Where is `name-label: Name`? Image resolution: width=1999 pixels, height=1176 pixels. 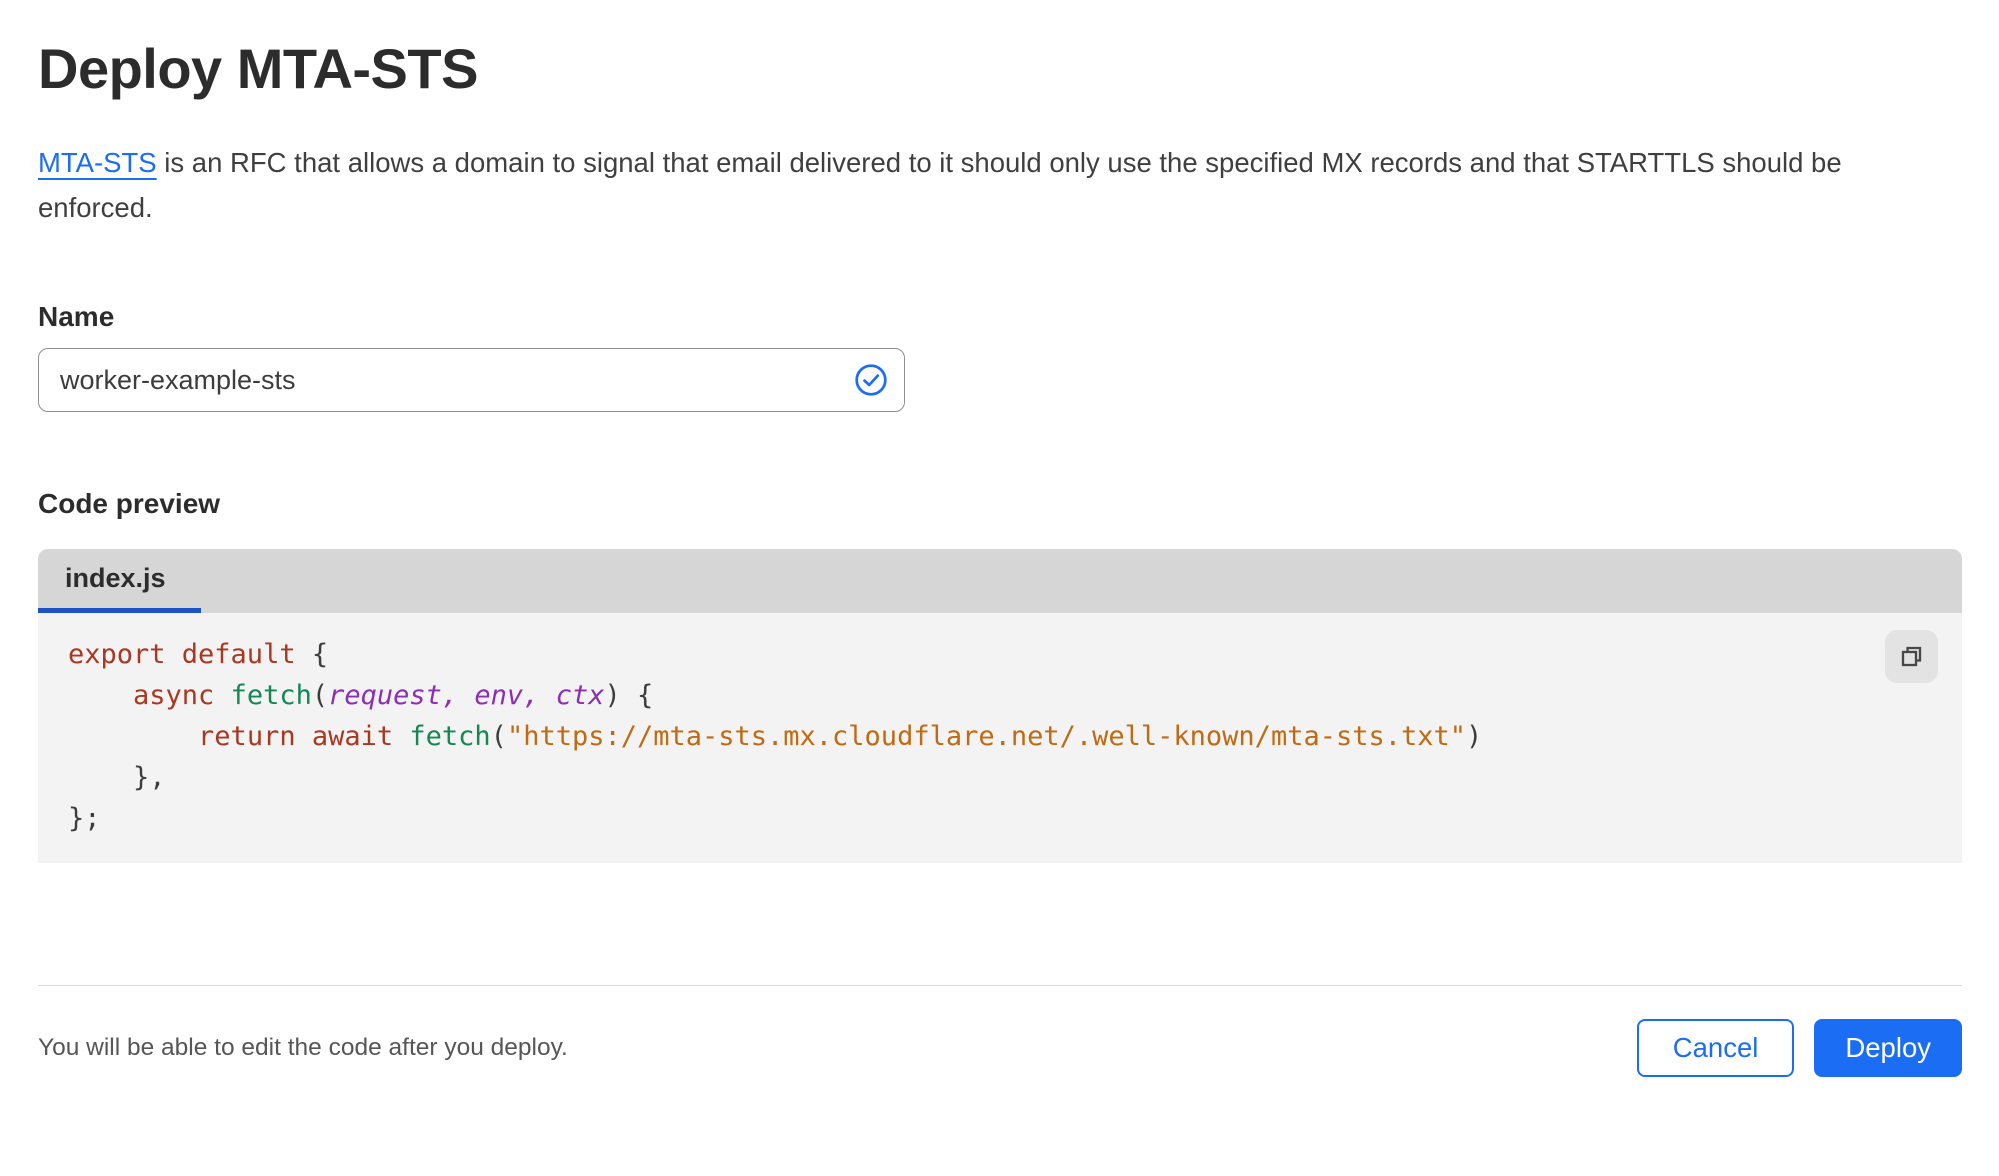 name-label: Name is located at coordinates (76, 316).